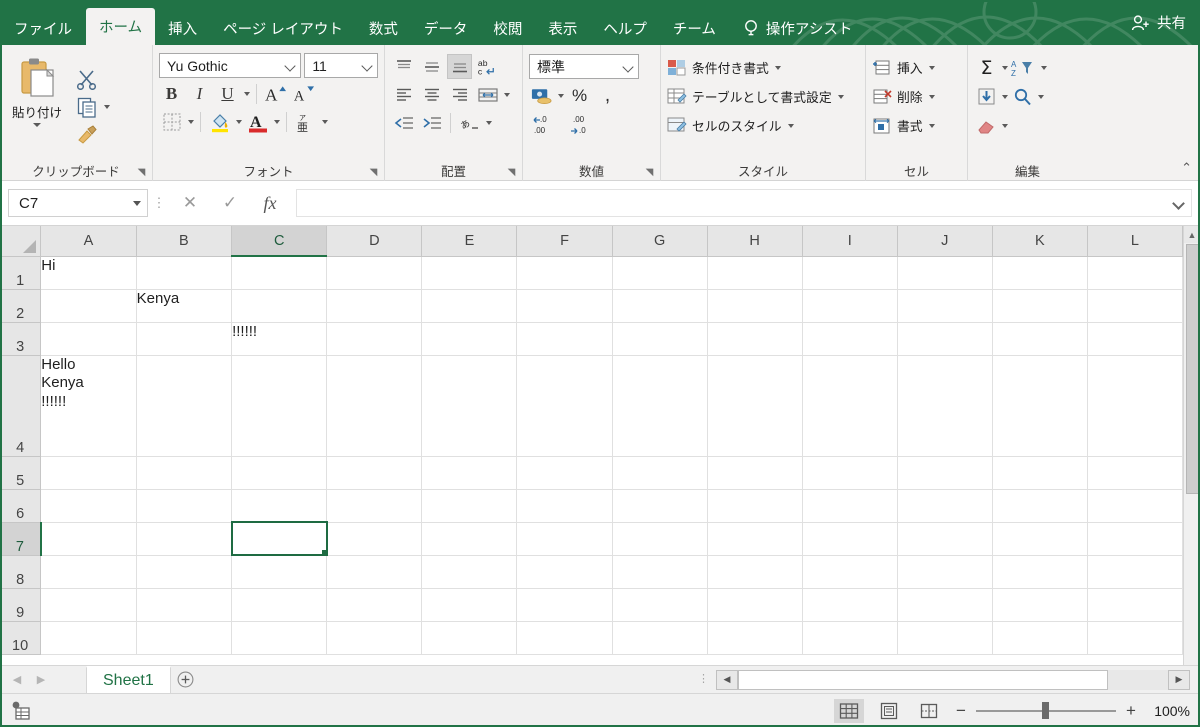  What do you see at coordinates (21, 605) in the screenshot?
I see `row-header-9: 9` at bounding box center [21, 605].